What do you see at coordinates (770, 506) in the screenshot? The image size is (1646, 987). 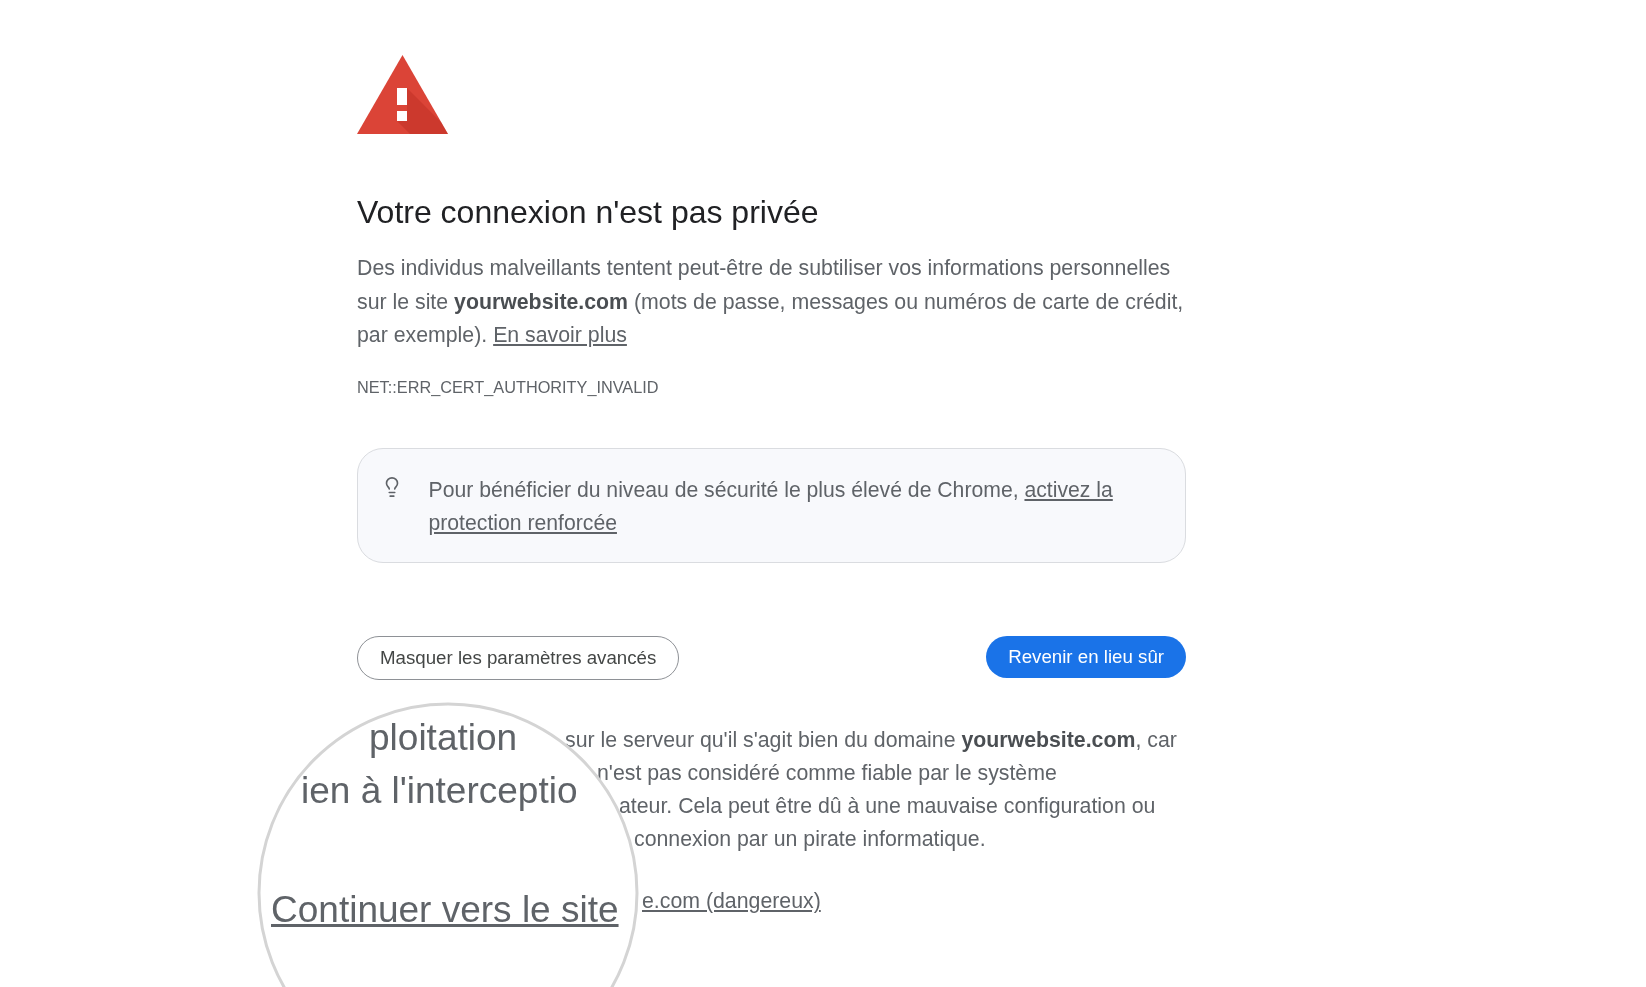 I see `tip-text: Pour bénéficier du niveau de sécurité le plus élevé de Chrome, activez la protection renforcée` at bounding box center [770, 506].